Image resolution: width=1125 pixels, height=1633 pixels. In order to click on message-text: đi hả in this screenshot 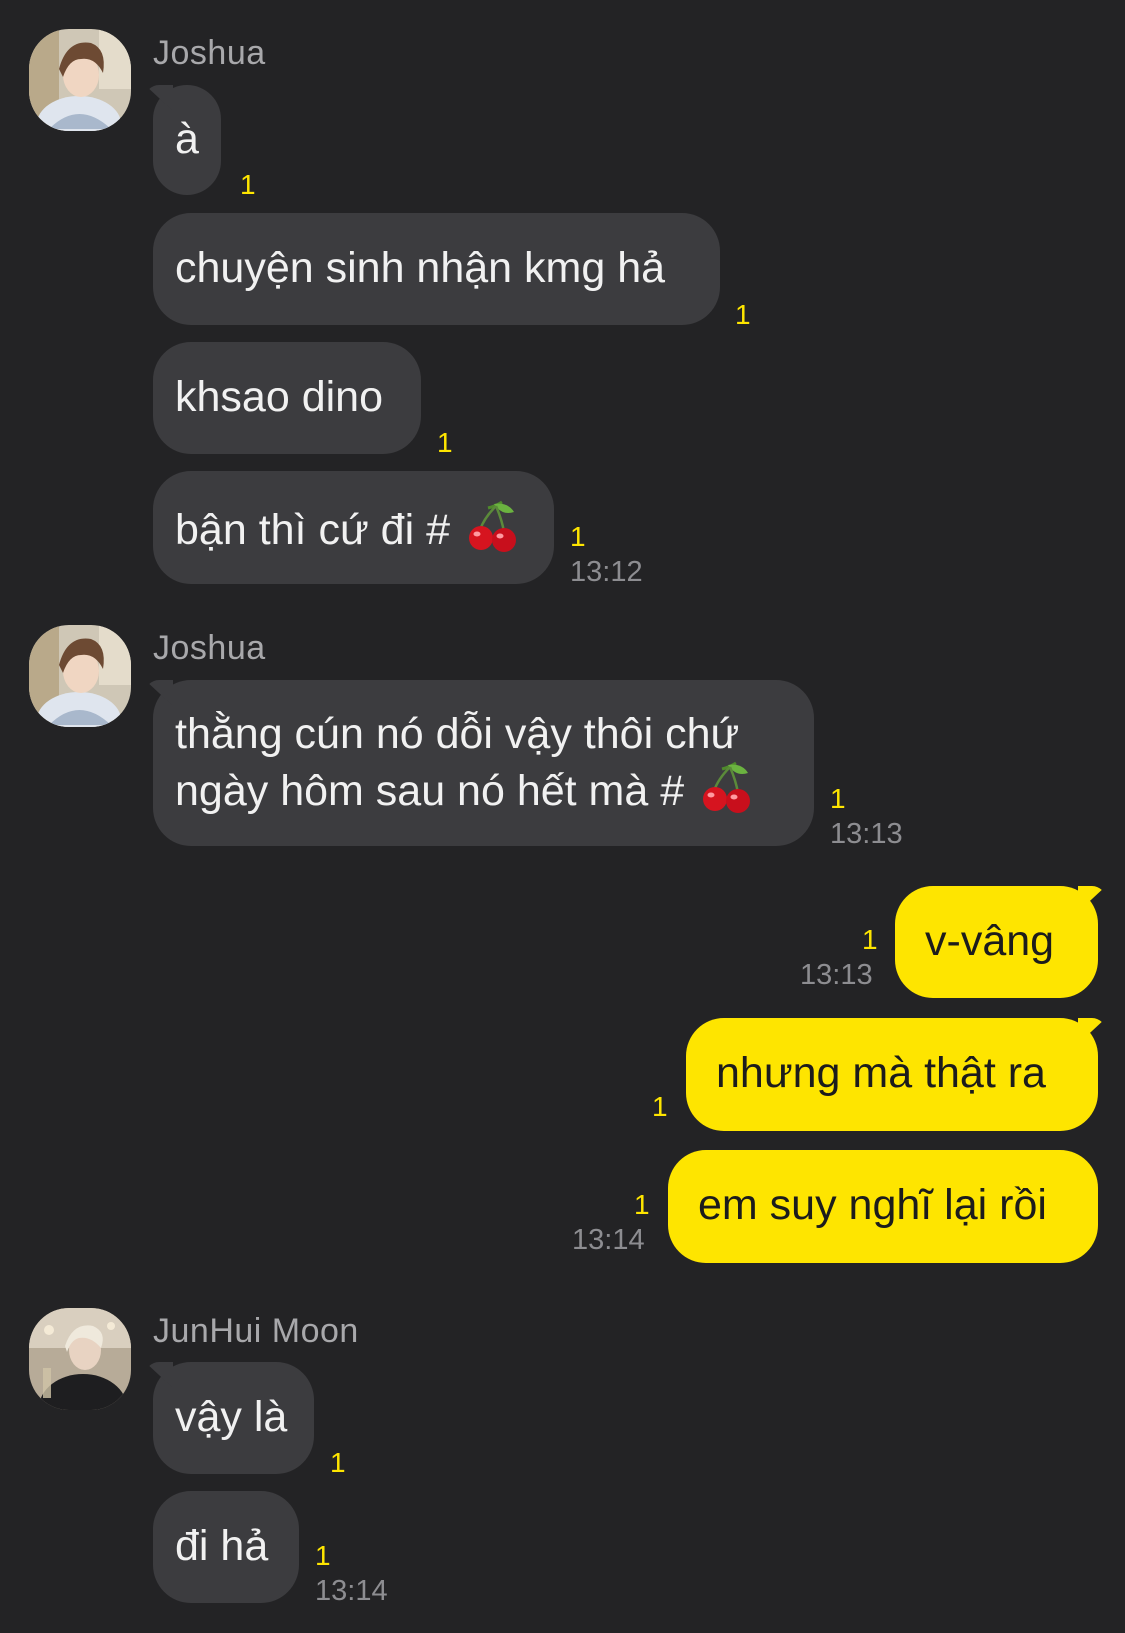, I will do `click(222, 1546)`.